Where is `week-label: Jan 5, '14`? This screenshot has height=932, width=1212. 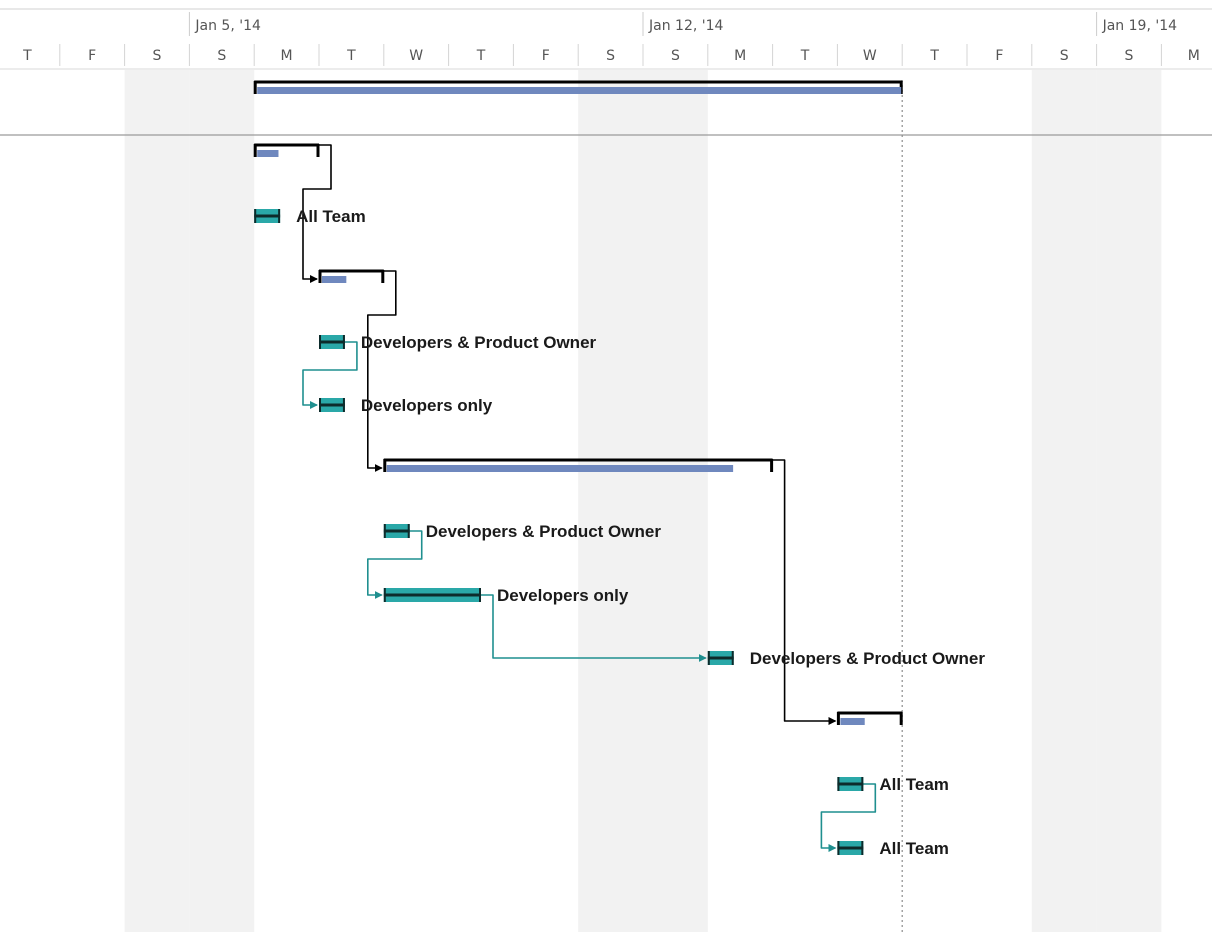 week-label: Jan 5, '14 is located at coordinates (227, 26).